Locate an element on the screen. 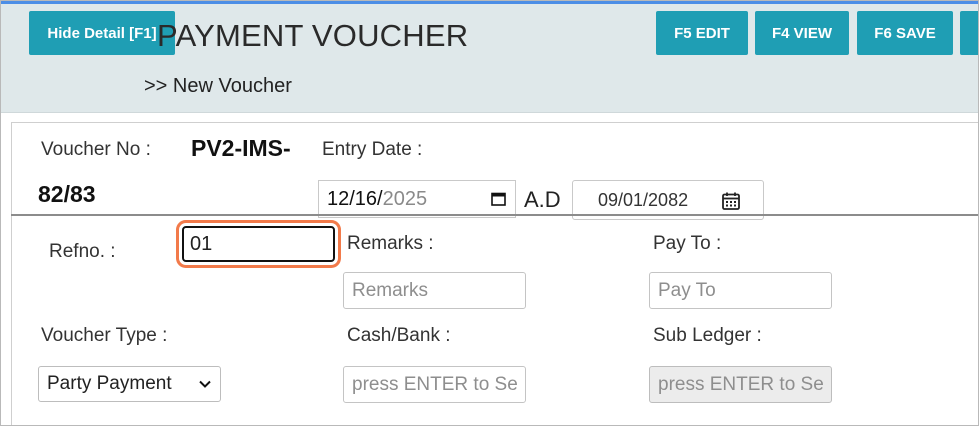 Image resolution: width=979 pixels, height=426 pixels. voucher-type-select: Party Payment is located at coordinates (129, 384).